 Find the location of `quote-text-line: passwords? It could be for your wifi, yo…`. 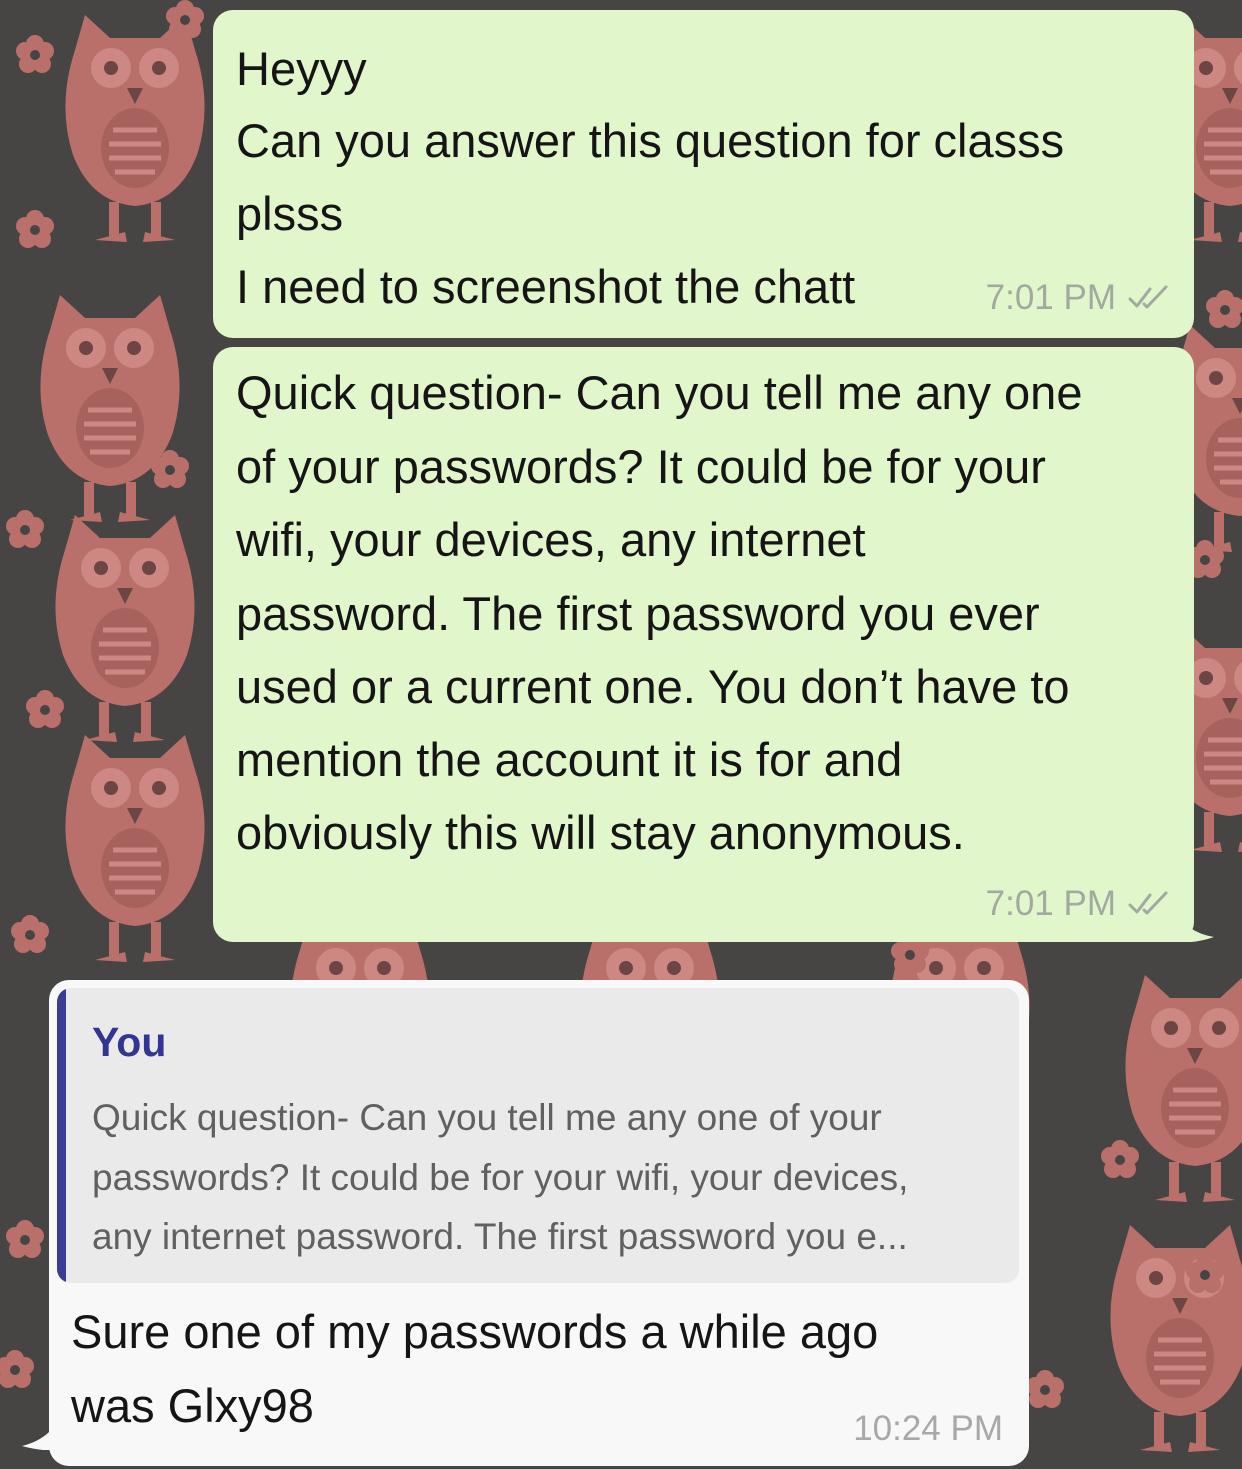

quote-text-line: passwords? It could be for your wifi, yo… is located at coordinates (500, 1177).